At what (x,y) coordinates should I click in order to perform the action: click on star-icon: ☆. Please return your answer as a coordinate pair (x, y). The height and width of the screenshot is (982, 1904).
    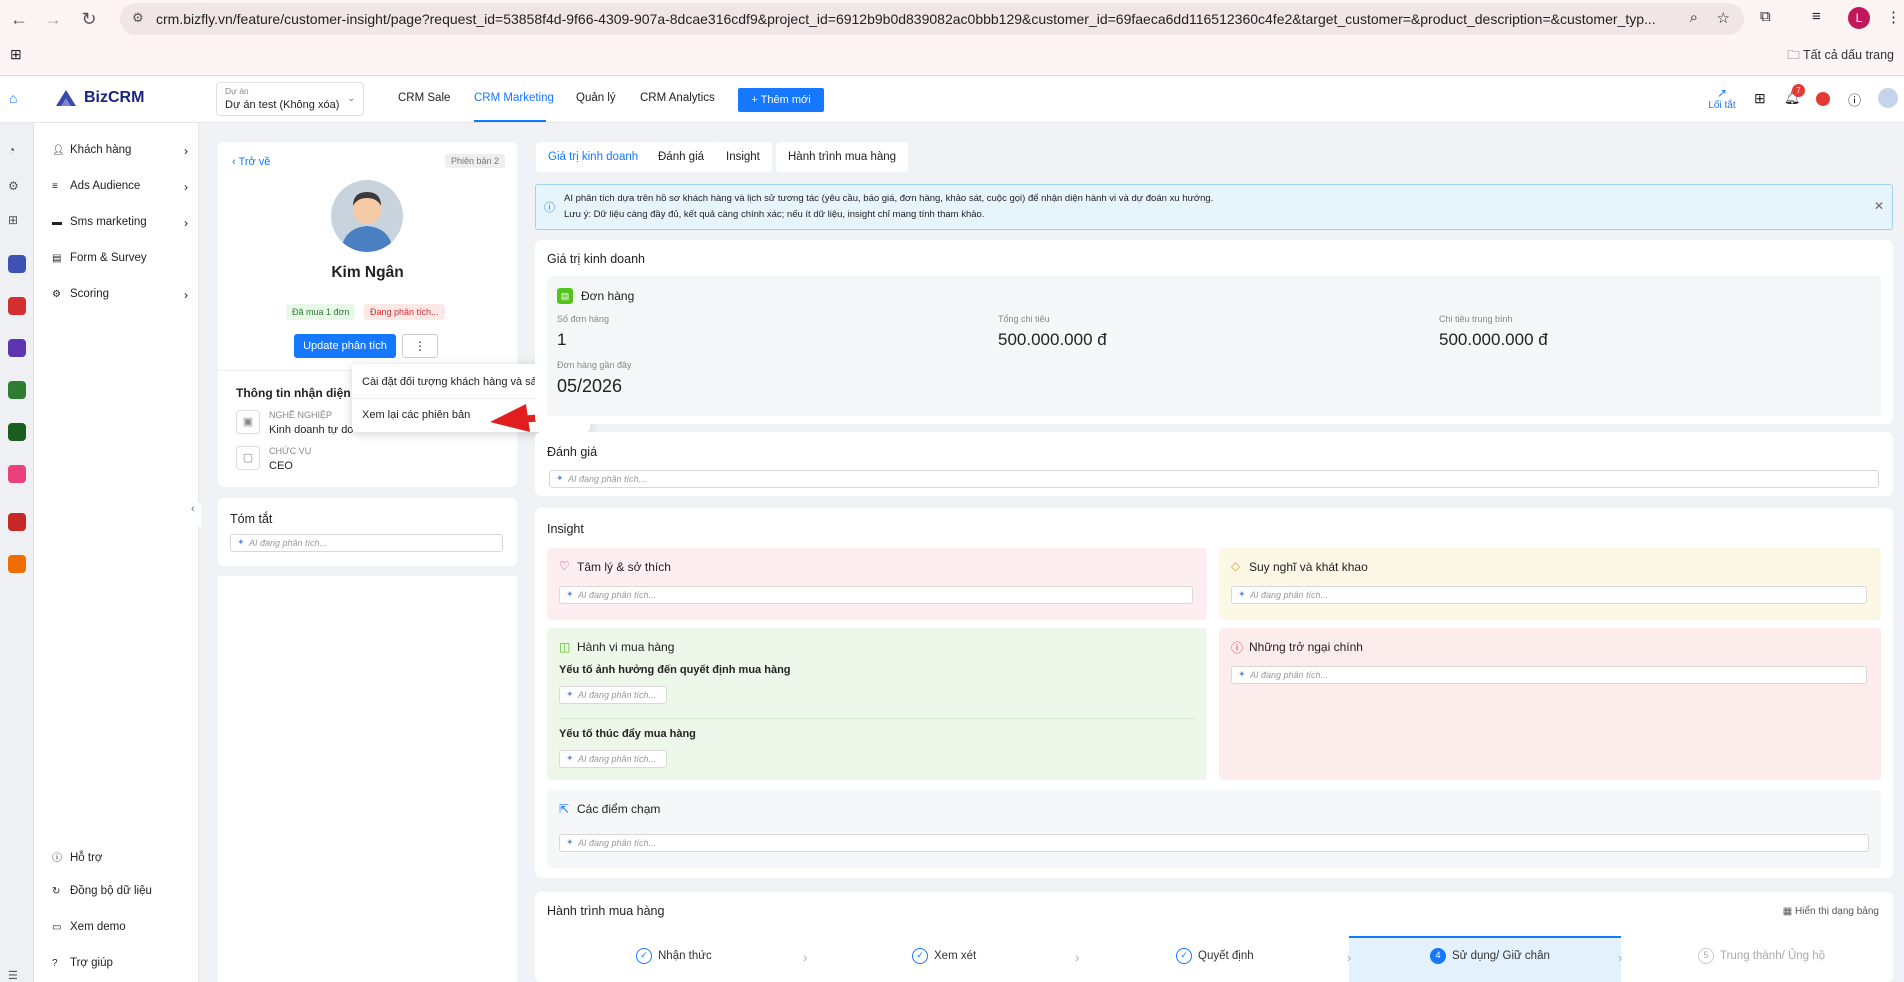
    Looking at the image, I should click on (1723, 18).